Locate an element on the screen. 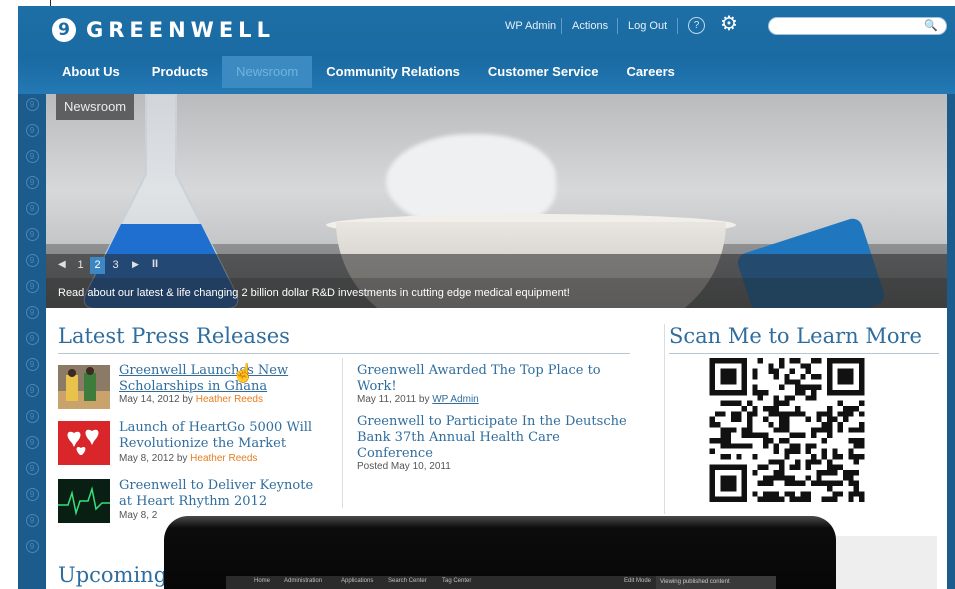  press-title-top-place: Greenwell Awarded The Top Place to Work! is located at coordinates (482, 379).